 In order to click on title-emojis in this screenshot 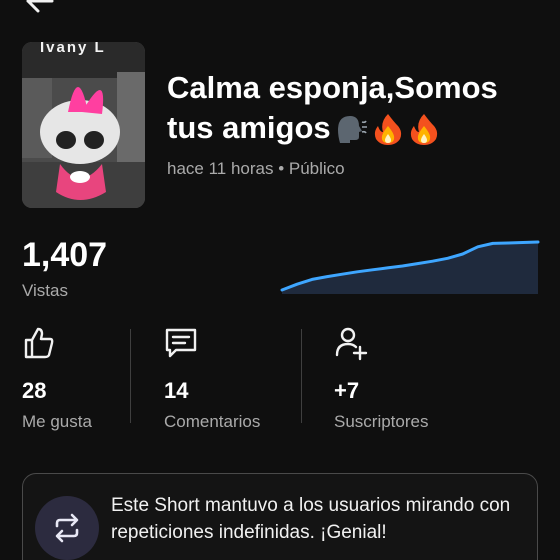, I will do `click(387, 129)`.